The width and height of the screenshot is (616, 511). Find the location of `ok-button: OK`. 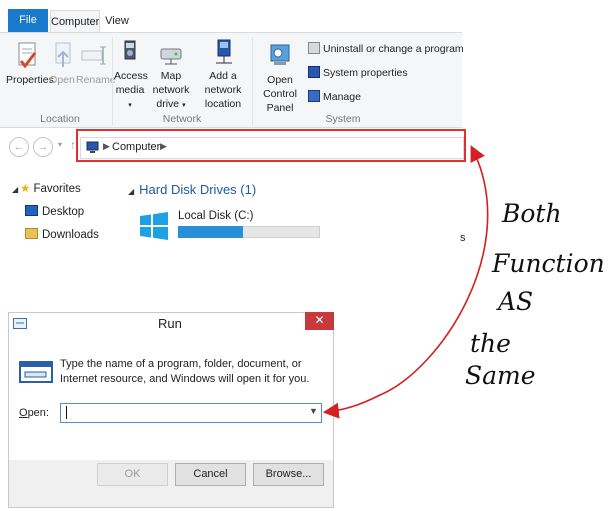

ok-button: OK is located at coordinates (132, 474).